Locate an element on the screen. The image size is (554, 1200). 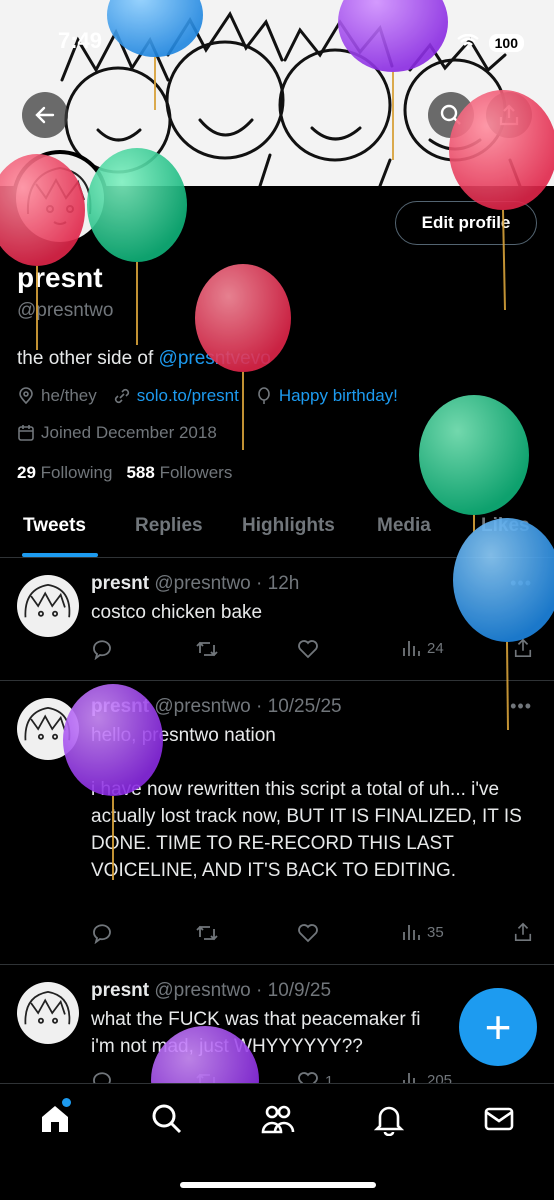
bell-icon is located at coordinates (389, 1121).